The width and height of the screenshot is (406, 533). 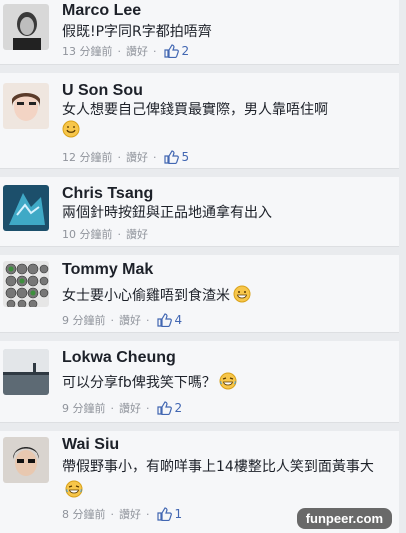 I want to click on comment-text-content: 可以分享fb俾我笑下嗎？, so click(x=139, y=383).